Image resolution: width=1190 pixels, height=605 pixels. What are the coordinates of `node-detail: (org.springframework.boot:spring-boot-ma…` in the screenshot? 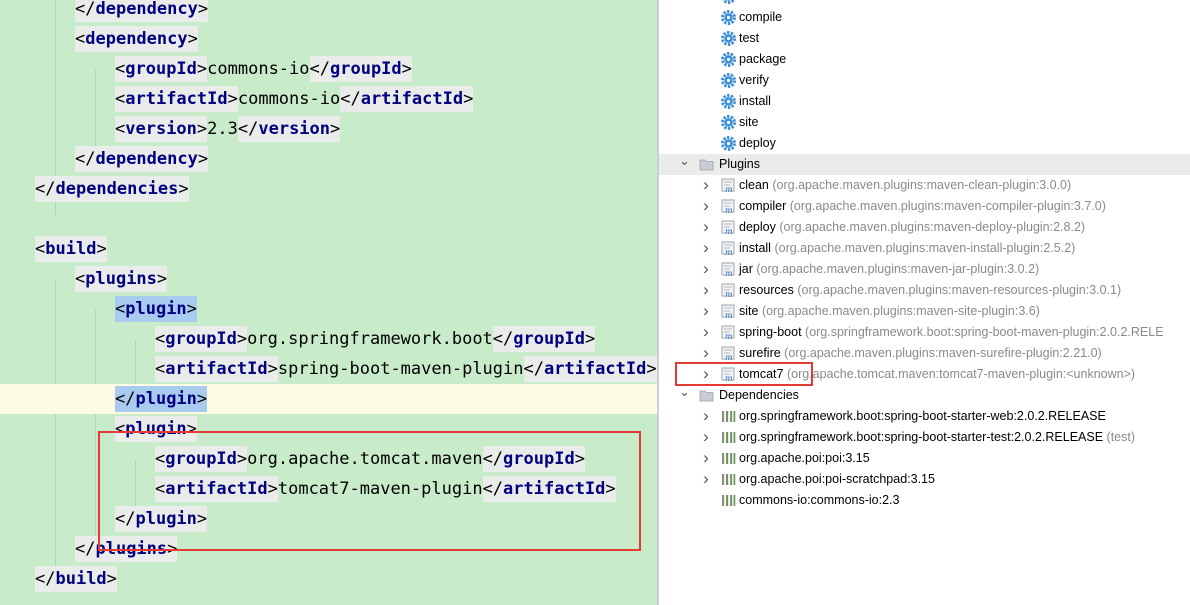 It's located at (984, 332).